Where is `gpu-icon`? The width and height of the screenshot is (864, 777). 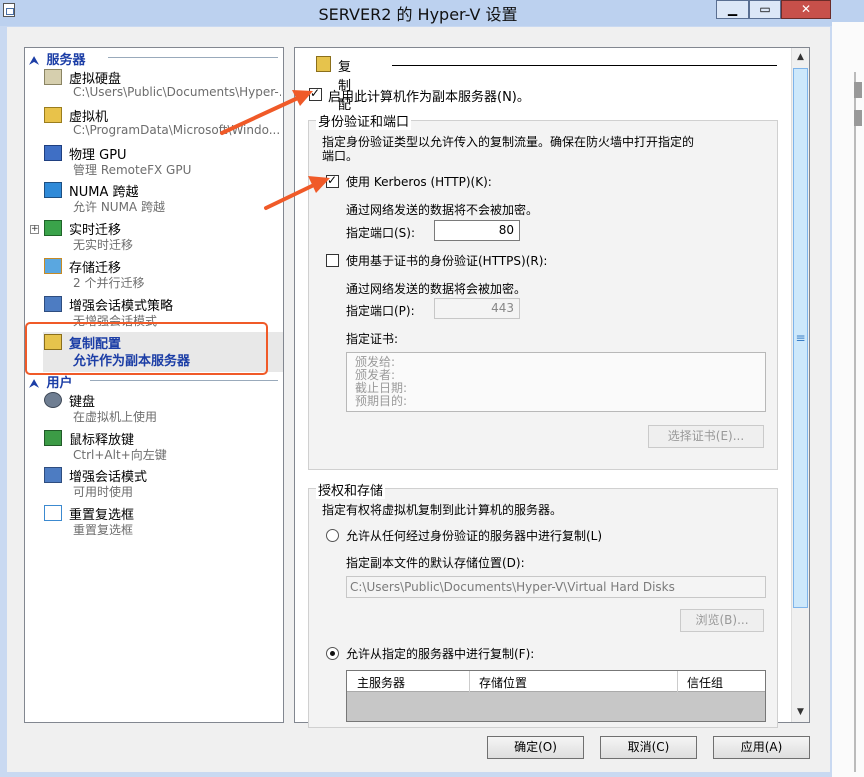 gpu-icon is located at coordinates (53, 153).